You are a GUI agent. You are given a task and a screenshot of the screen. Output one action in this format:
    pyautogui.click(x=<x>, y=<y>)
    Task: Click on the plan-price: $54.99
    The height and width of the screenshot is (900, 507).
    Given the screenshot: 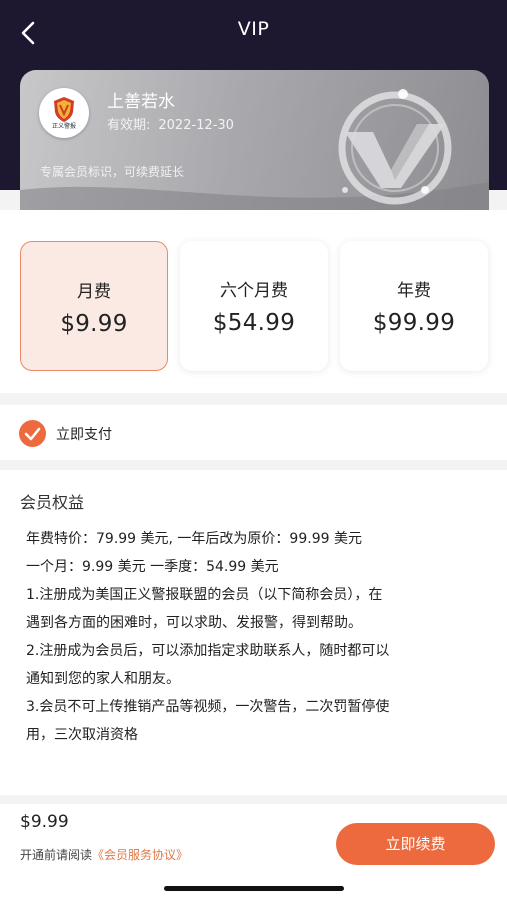 What is the action you would take?
    pyautogui.click(x=254, y=323)
    